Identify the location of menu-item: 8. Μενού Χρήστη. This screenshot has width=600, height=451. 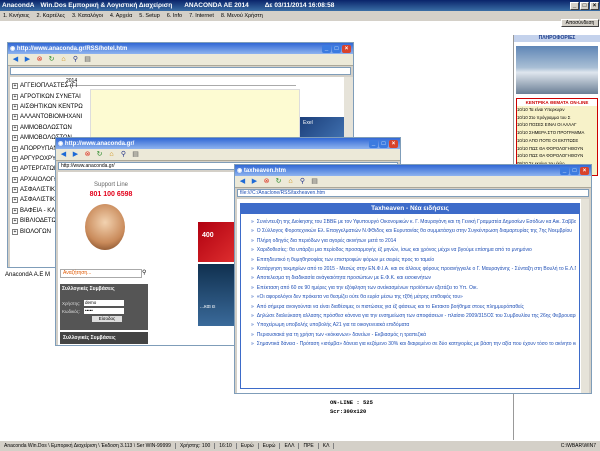
(242, 16).